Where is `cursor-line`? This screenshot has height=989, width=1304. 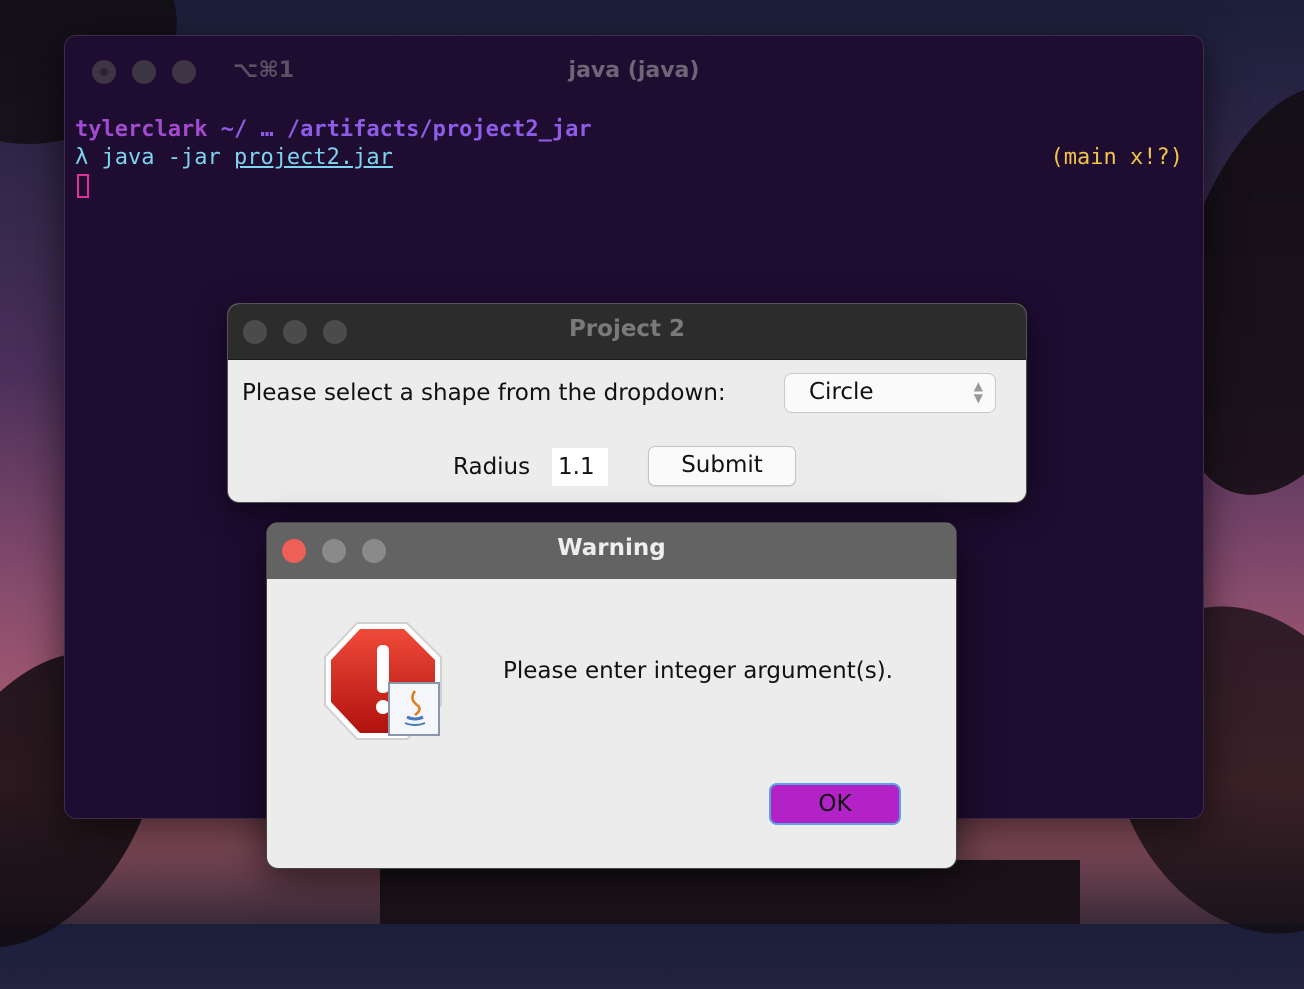
cursor-line is located at coordinates (629, 186).